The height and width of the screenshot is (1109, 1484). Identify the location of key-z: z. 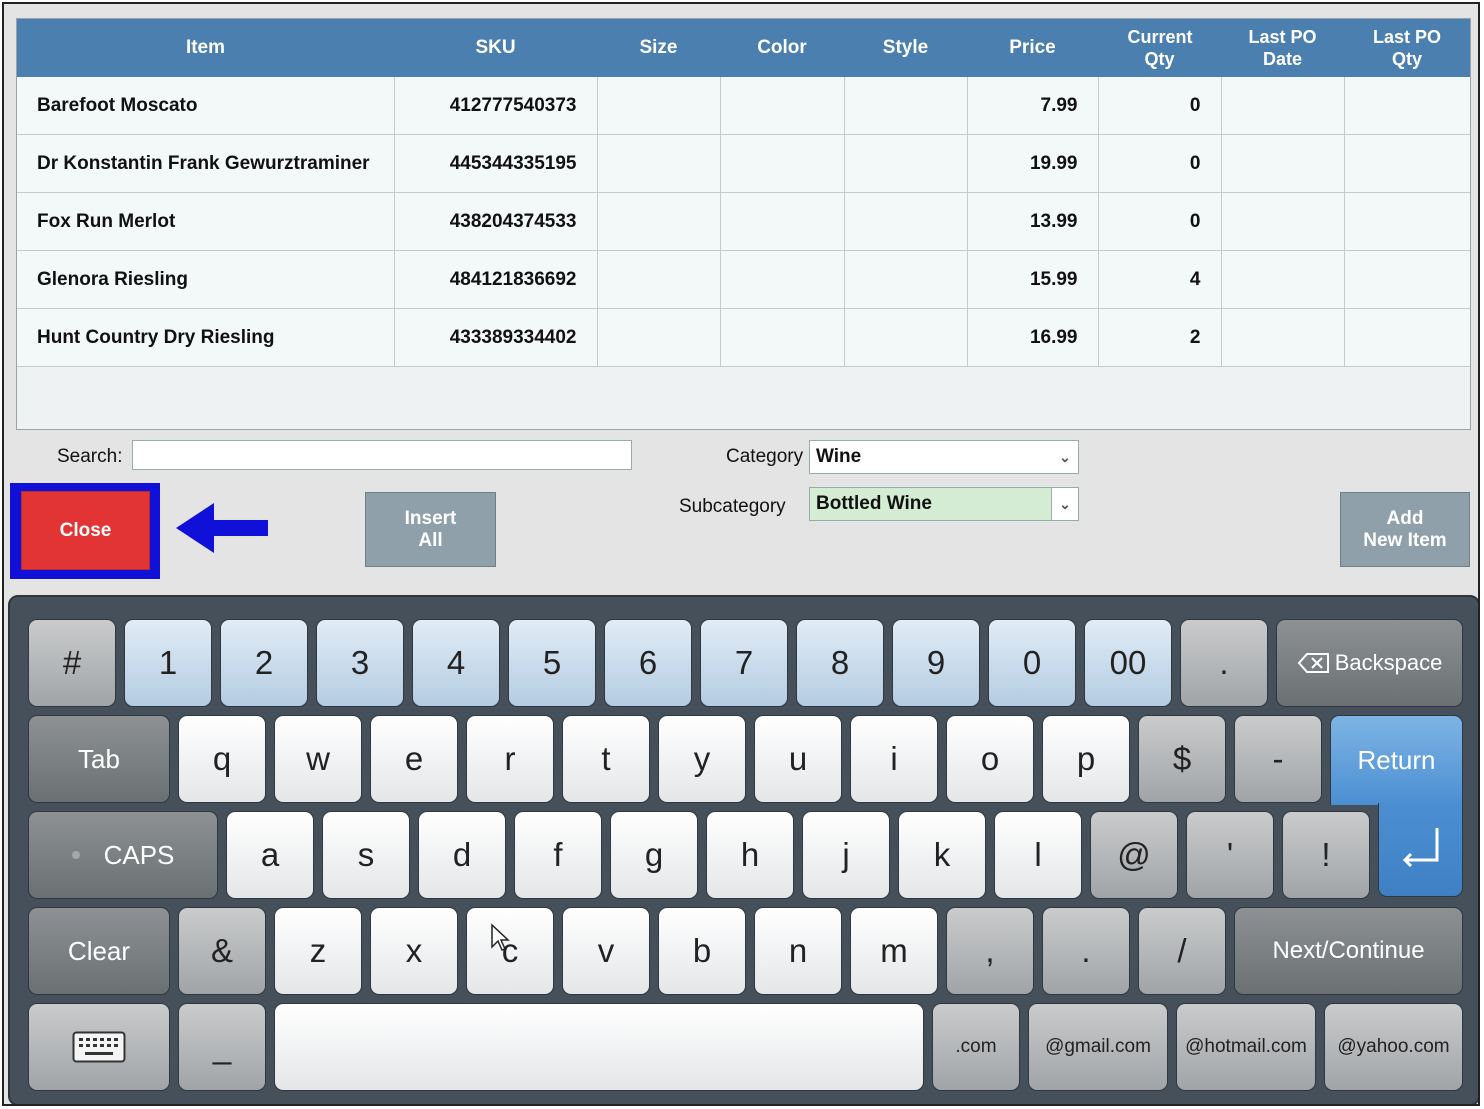
(318, 951).